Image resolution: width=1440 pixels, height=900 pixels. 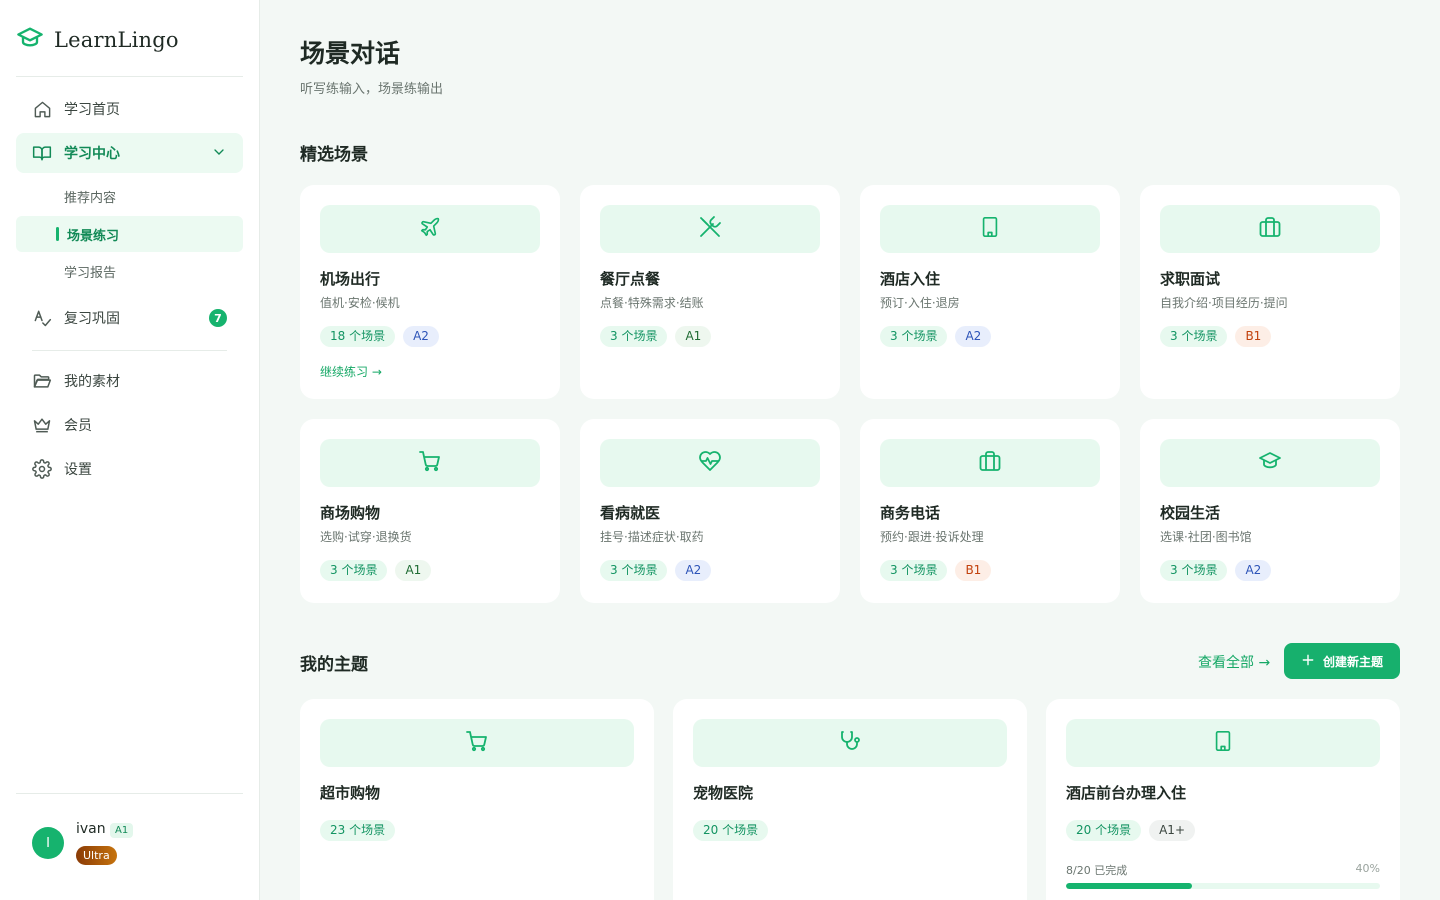 What do you see at coordinates (1367, 868) in the screenshot?
I see `progress-percent: 40%` at bounding box center [1367, 868].